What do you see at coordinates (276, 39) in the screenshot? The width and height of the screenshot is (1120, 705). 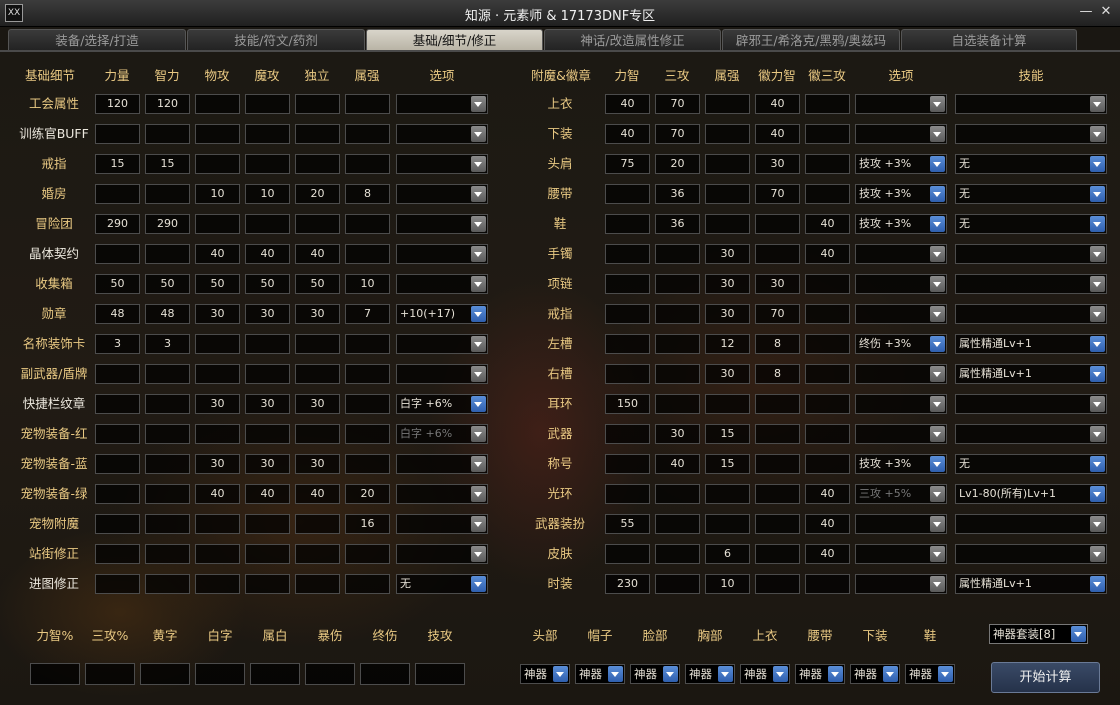 I see `tab-1: 技能/符文/药剂` at bounding box center [276, 39].